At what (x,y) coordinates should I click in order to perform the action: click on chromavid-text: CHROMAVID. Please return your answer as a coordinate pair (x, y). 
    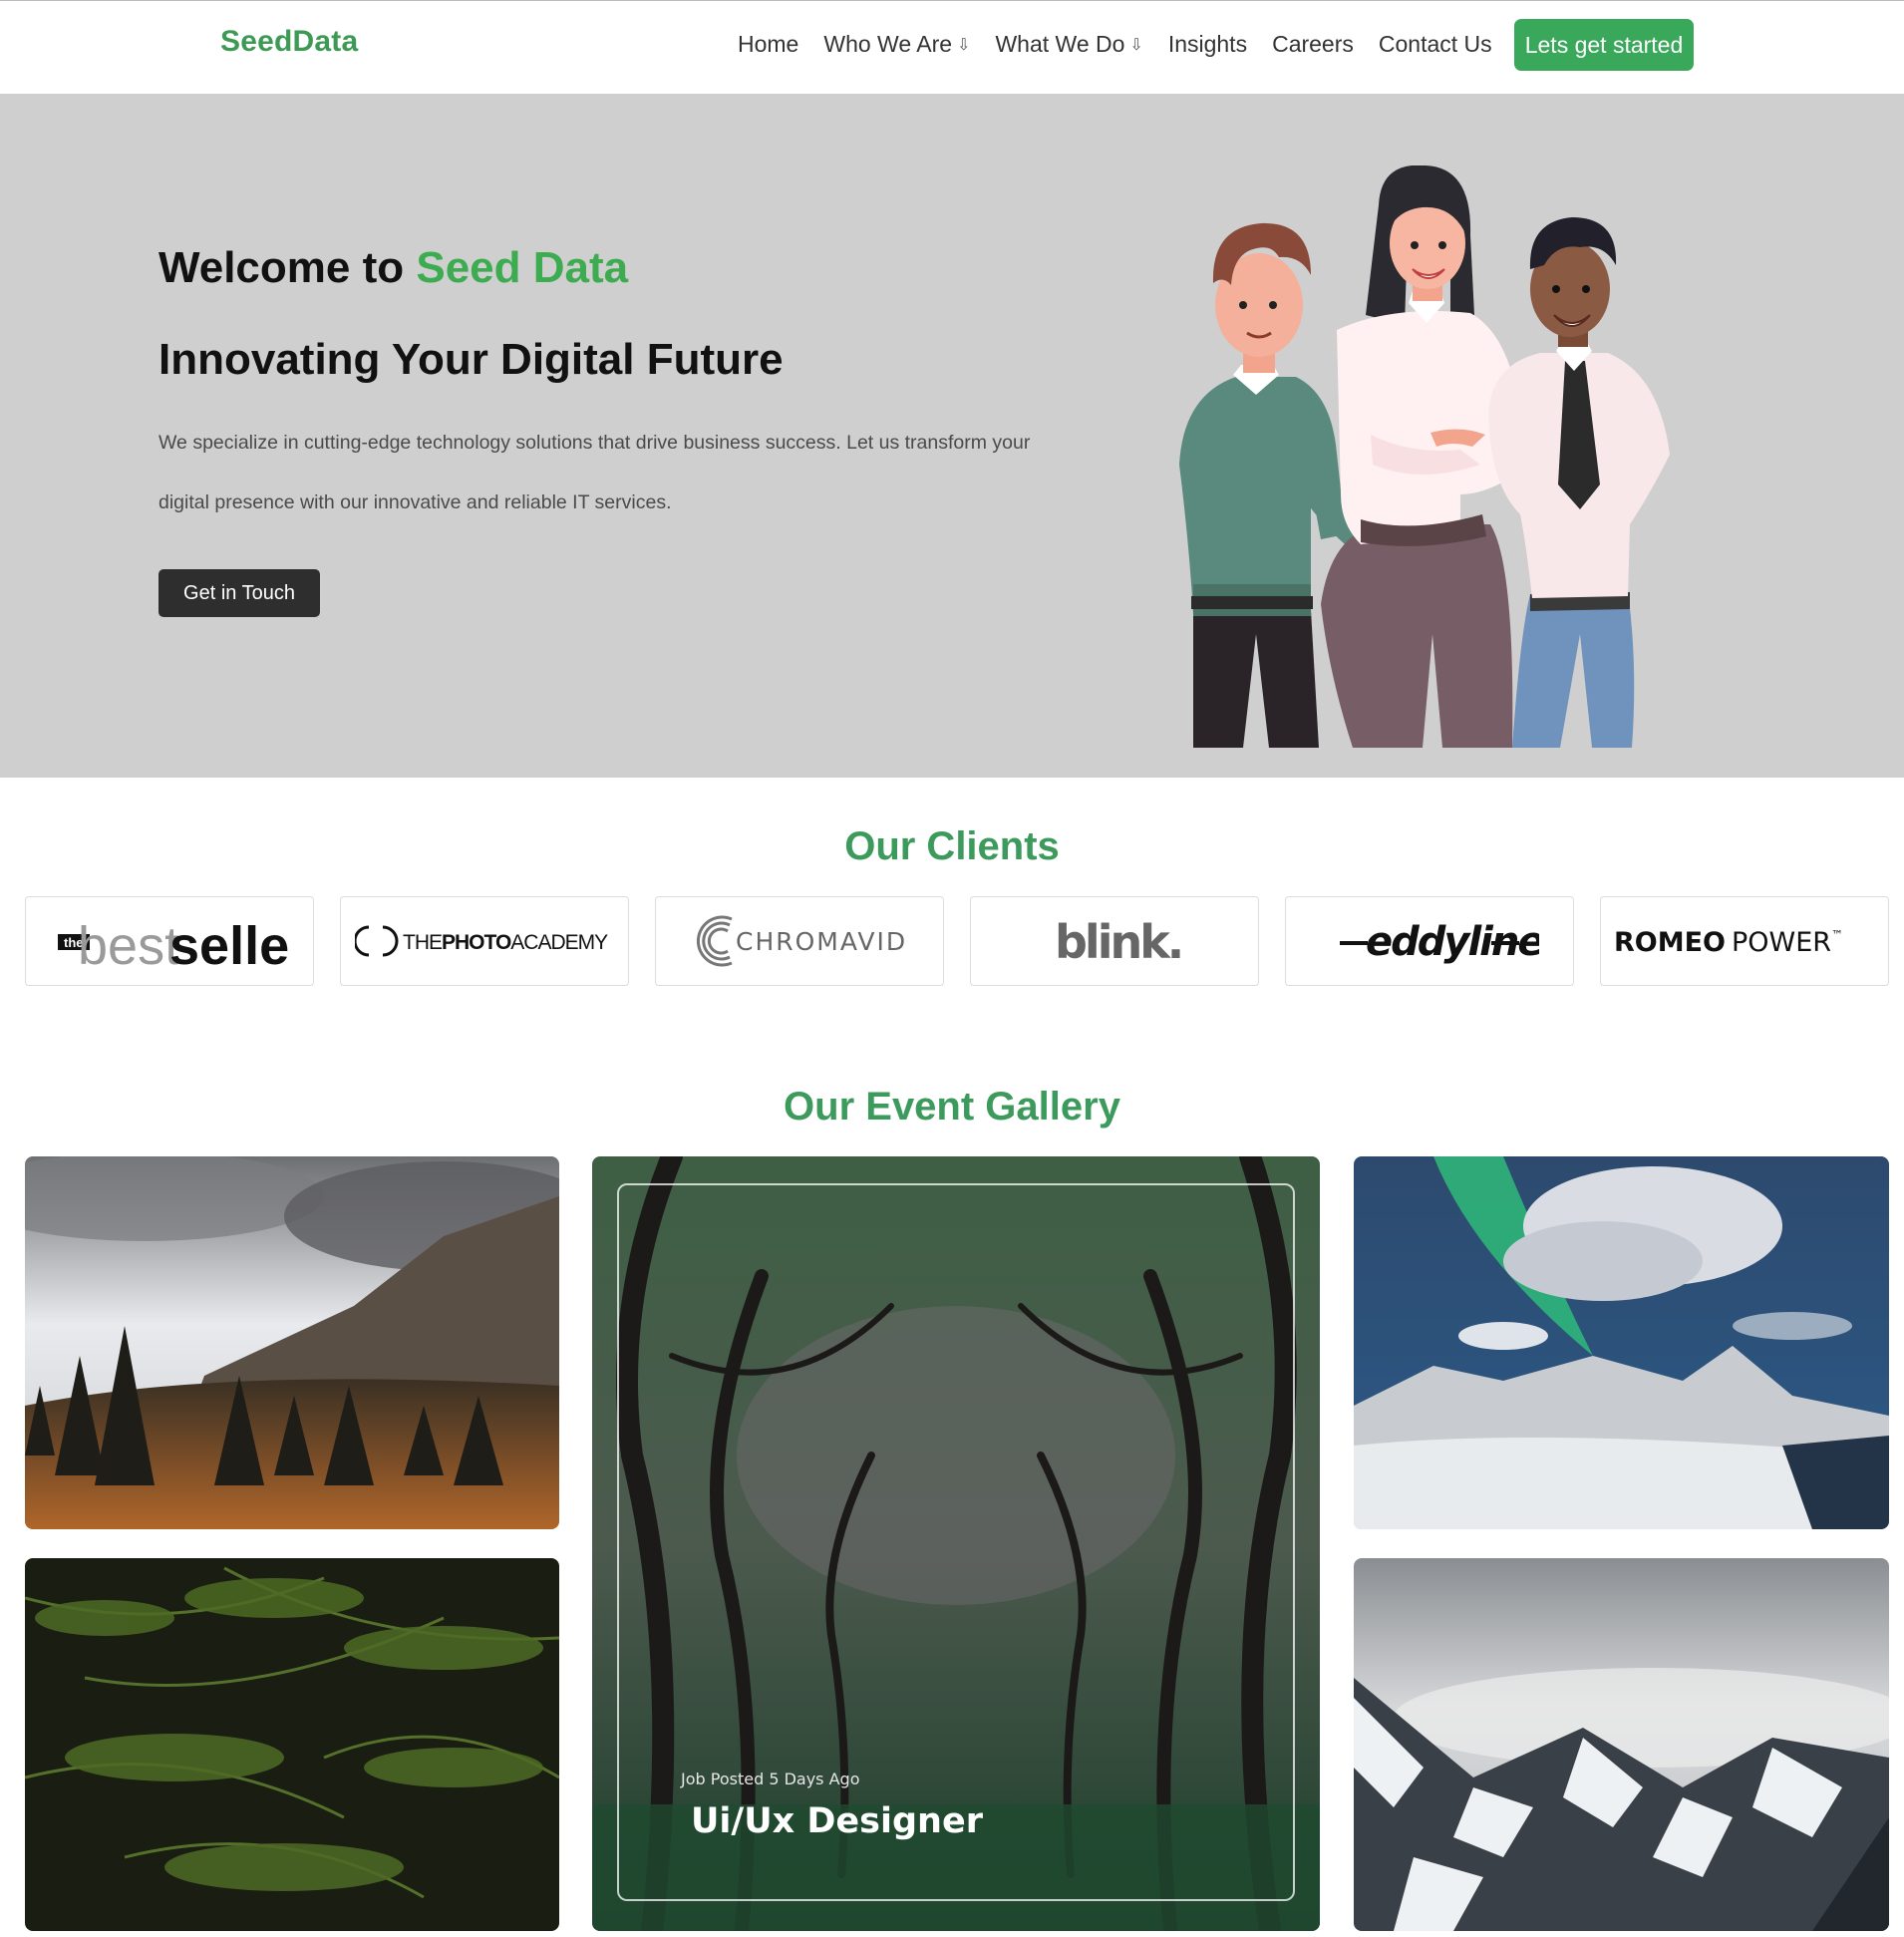
    Looking at the image, I should click on (821, 941).